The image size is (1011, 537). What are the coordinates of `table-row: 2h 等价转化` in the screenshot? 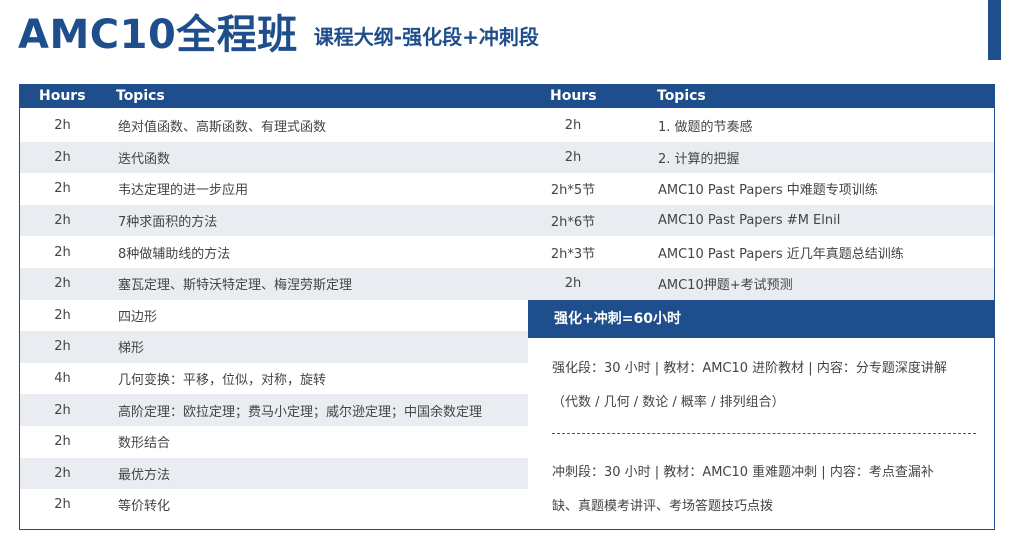 It's located at (274, 505).